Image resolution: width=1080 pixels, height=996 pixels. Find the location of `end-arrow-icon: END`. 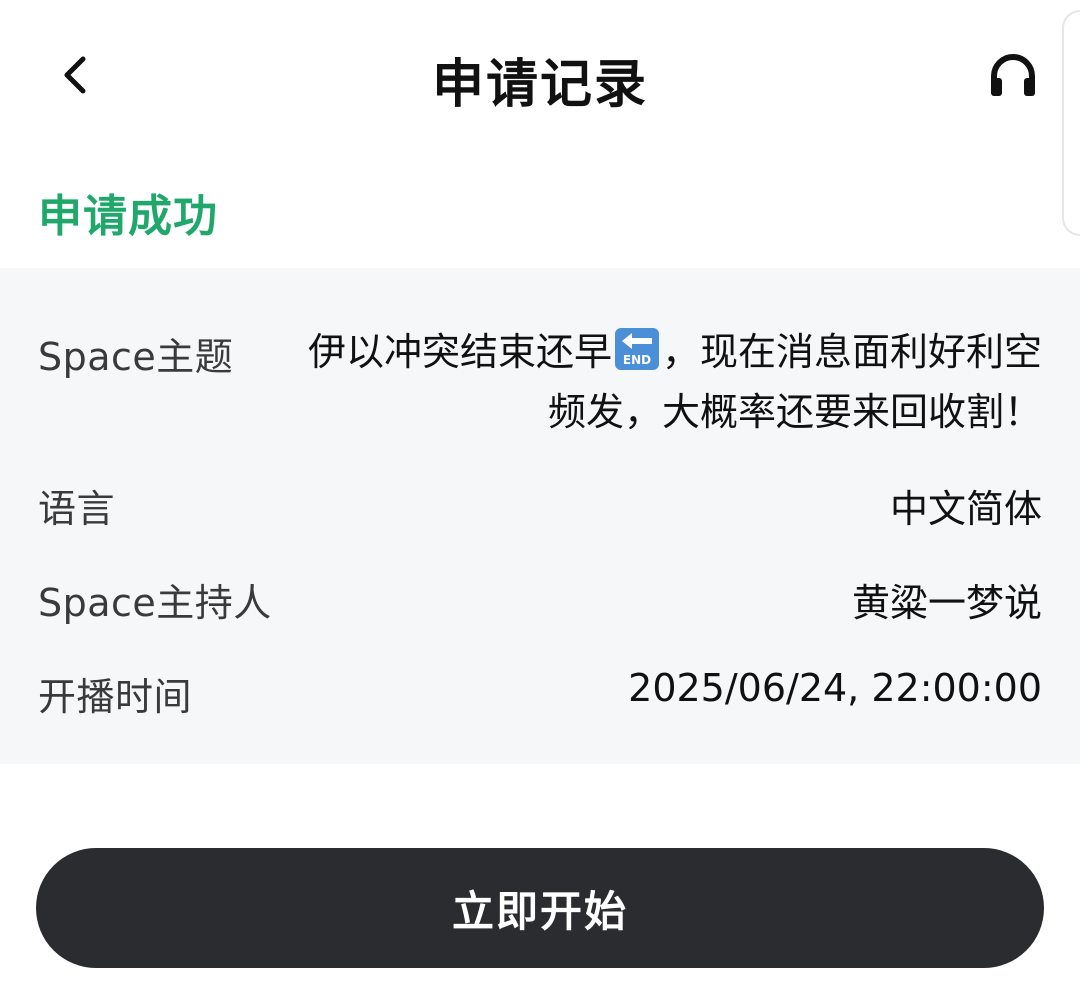

end-arrow-icon: END is located at coordinates (636, 349).